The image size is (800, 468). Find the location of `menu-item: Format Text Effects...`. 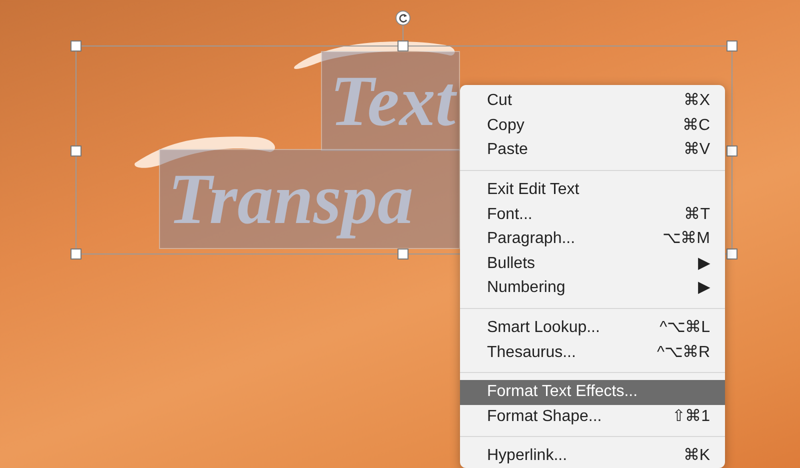

menu-item: Format Text Effects... is located at coordinates (592, 392).